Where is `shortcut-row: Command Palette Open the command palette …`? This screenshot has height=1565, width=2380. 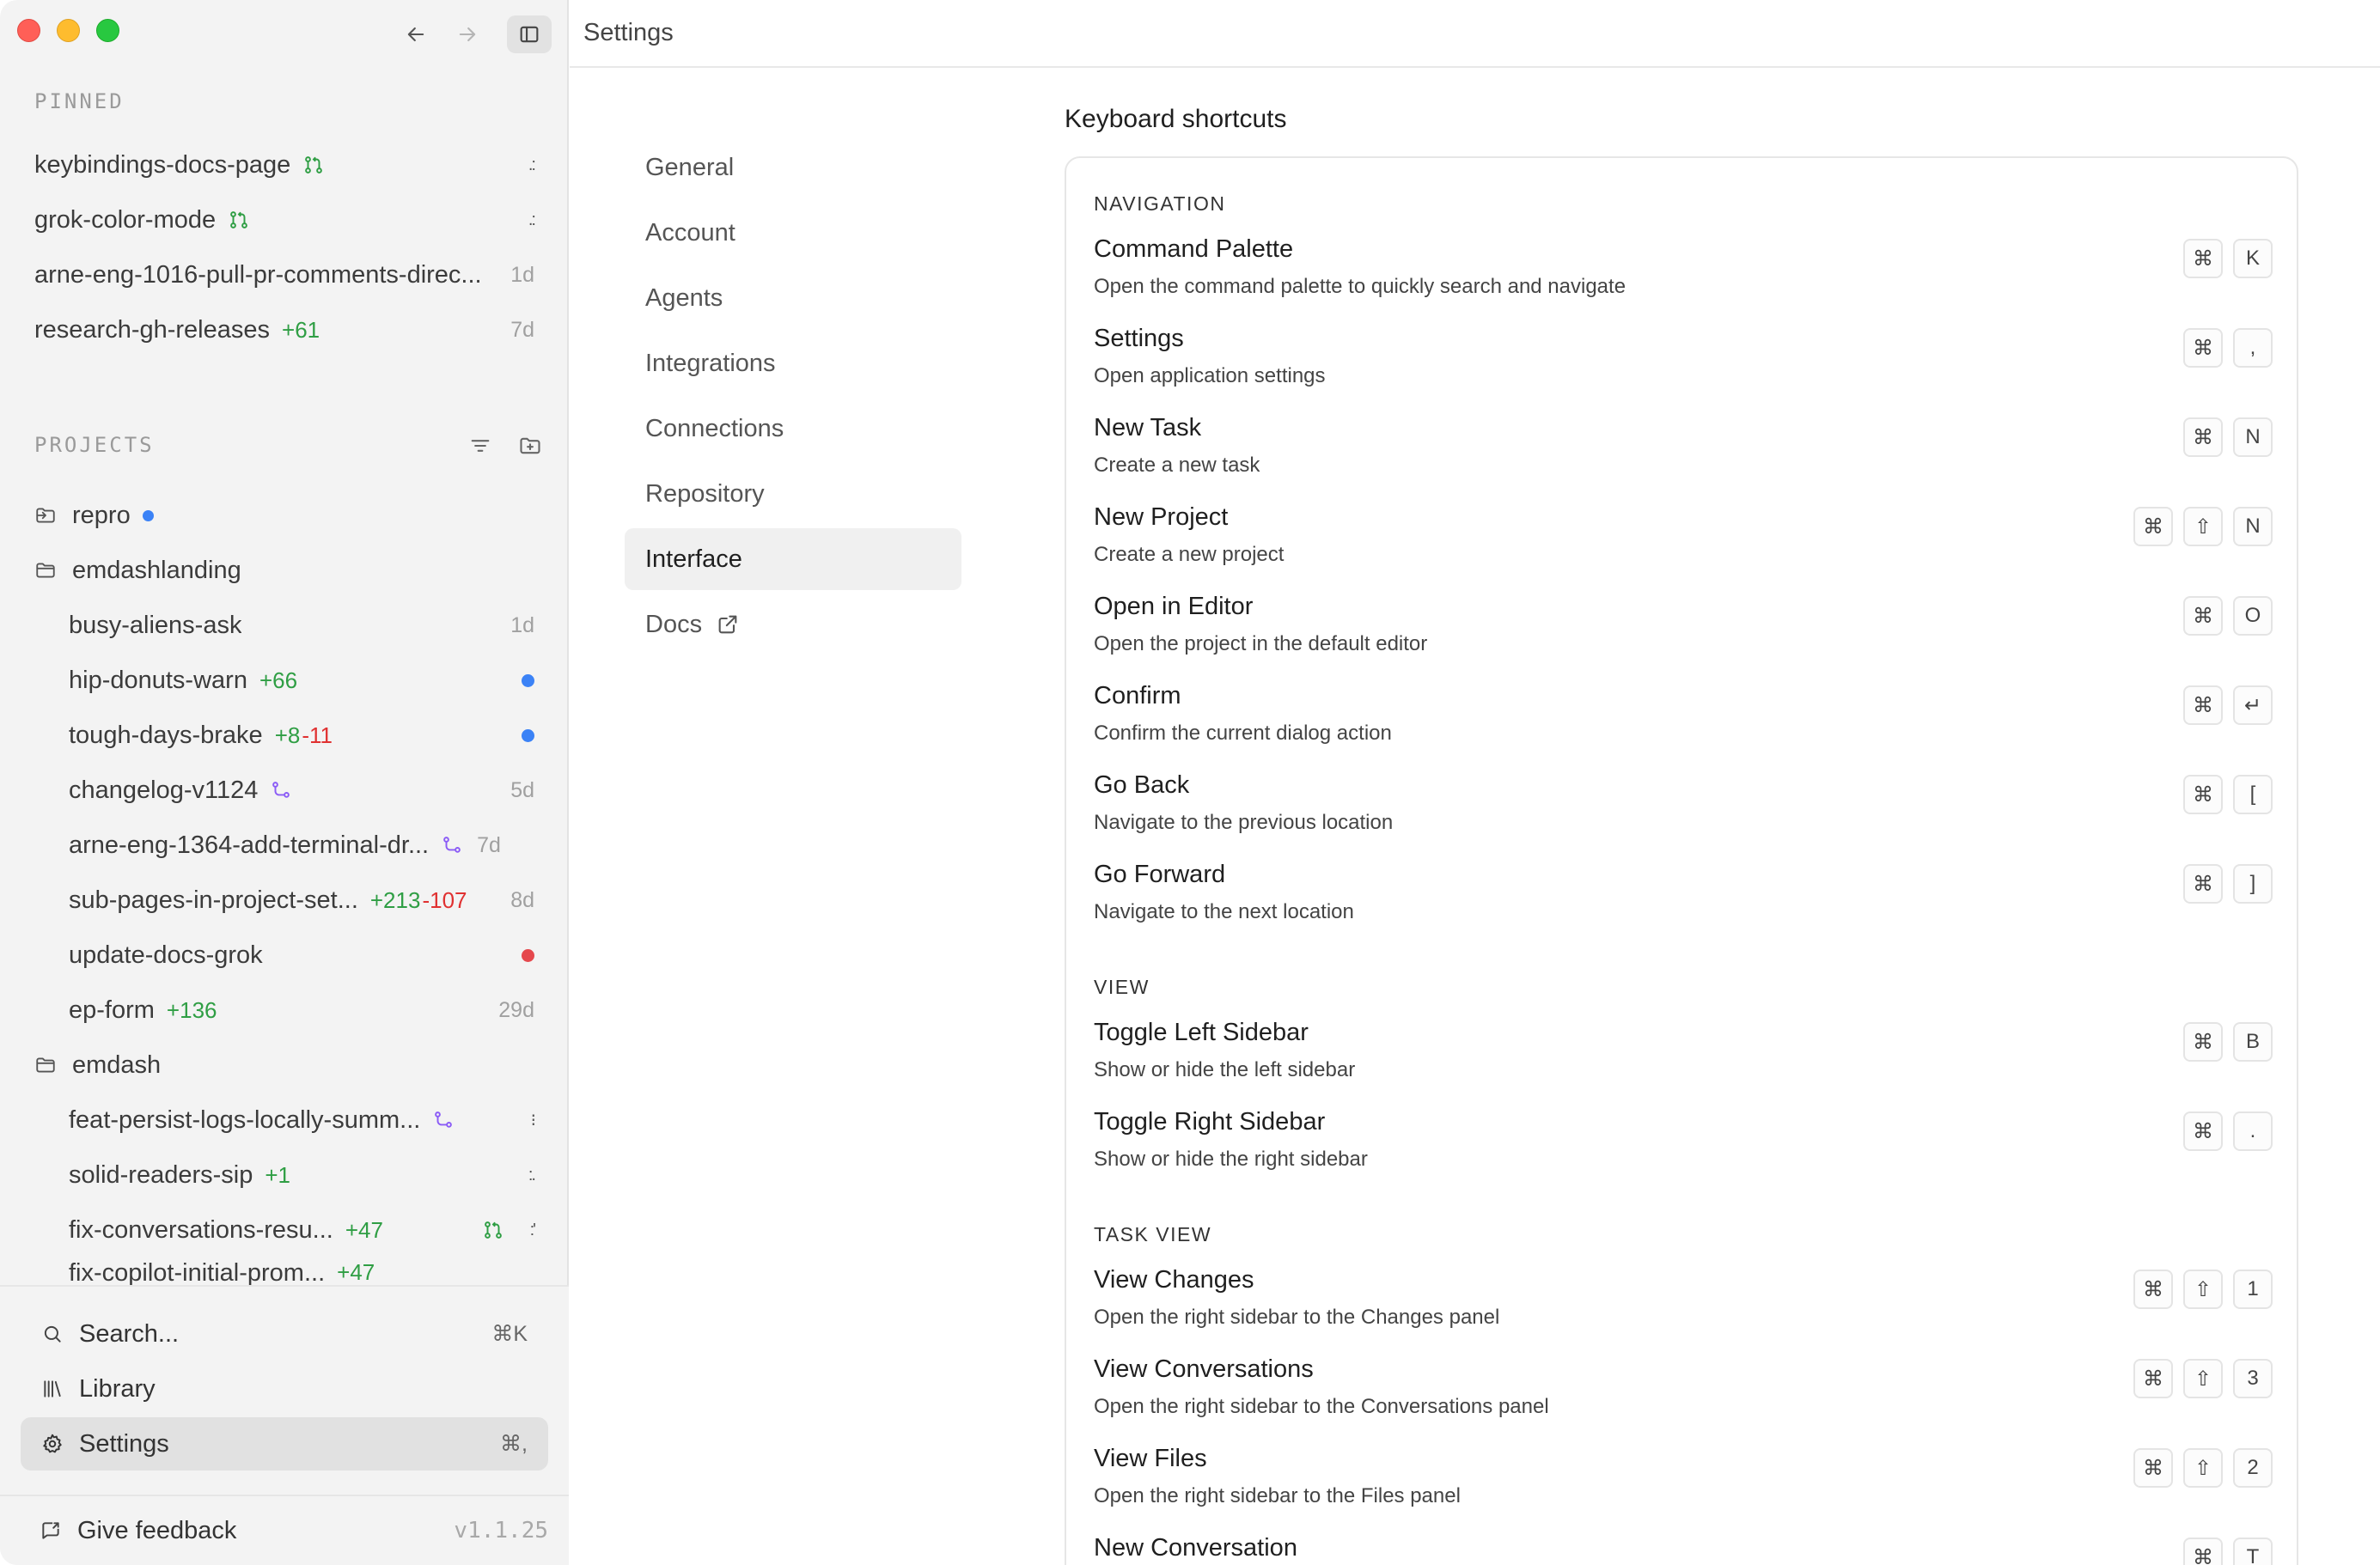 shortcut-row: Command Palette Open the command palette … is located at coordinates (1683, 280).